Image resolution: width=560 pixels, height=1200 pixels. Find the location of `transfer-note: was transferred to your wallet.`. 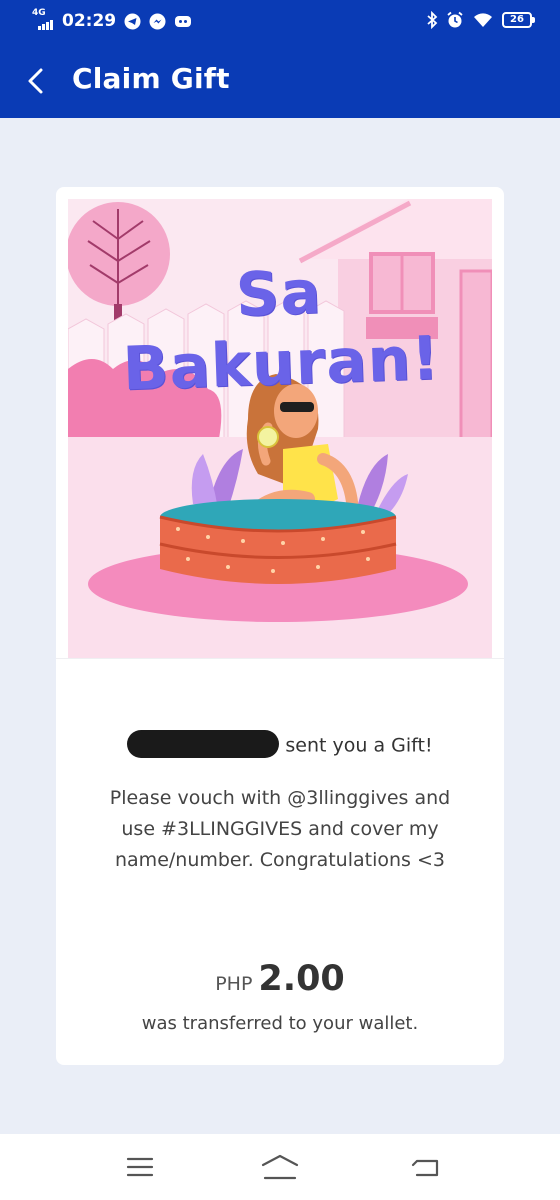

transfer-note: was transferred to your wallet. is located at coordinates (280, 1023).